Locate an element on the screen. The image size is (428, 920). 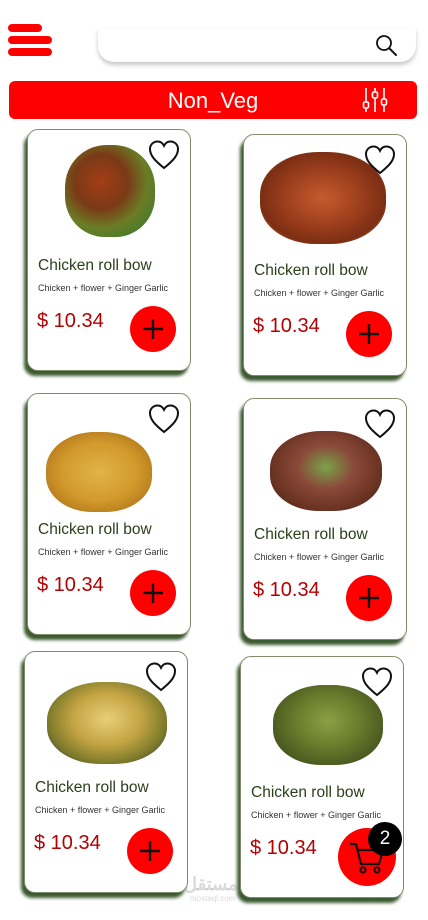
sliders-filter-icon is located at coordinates (375, 100).